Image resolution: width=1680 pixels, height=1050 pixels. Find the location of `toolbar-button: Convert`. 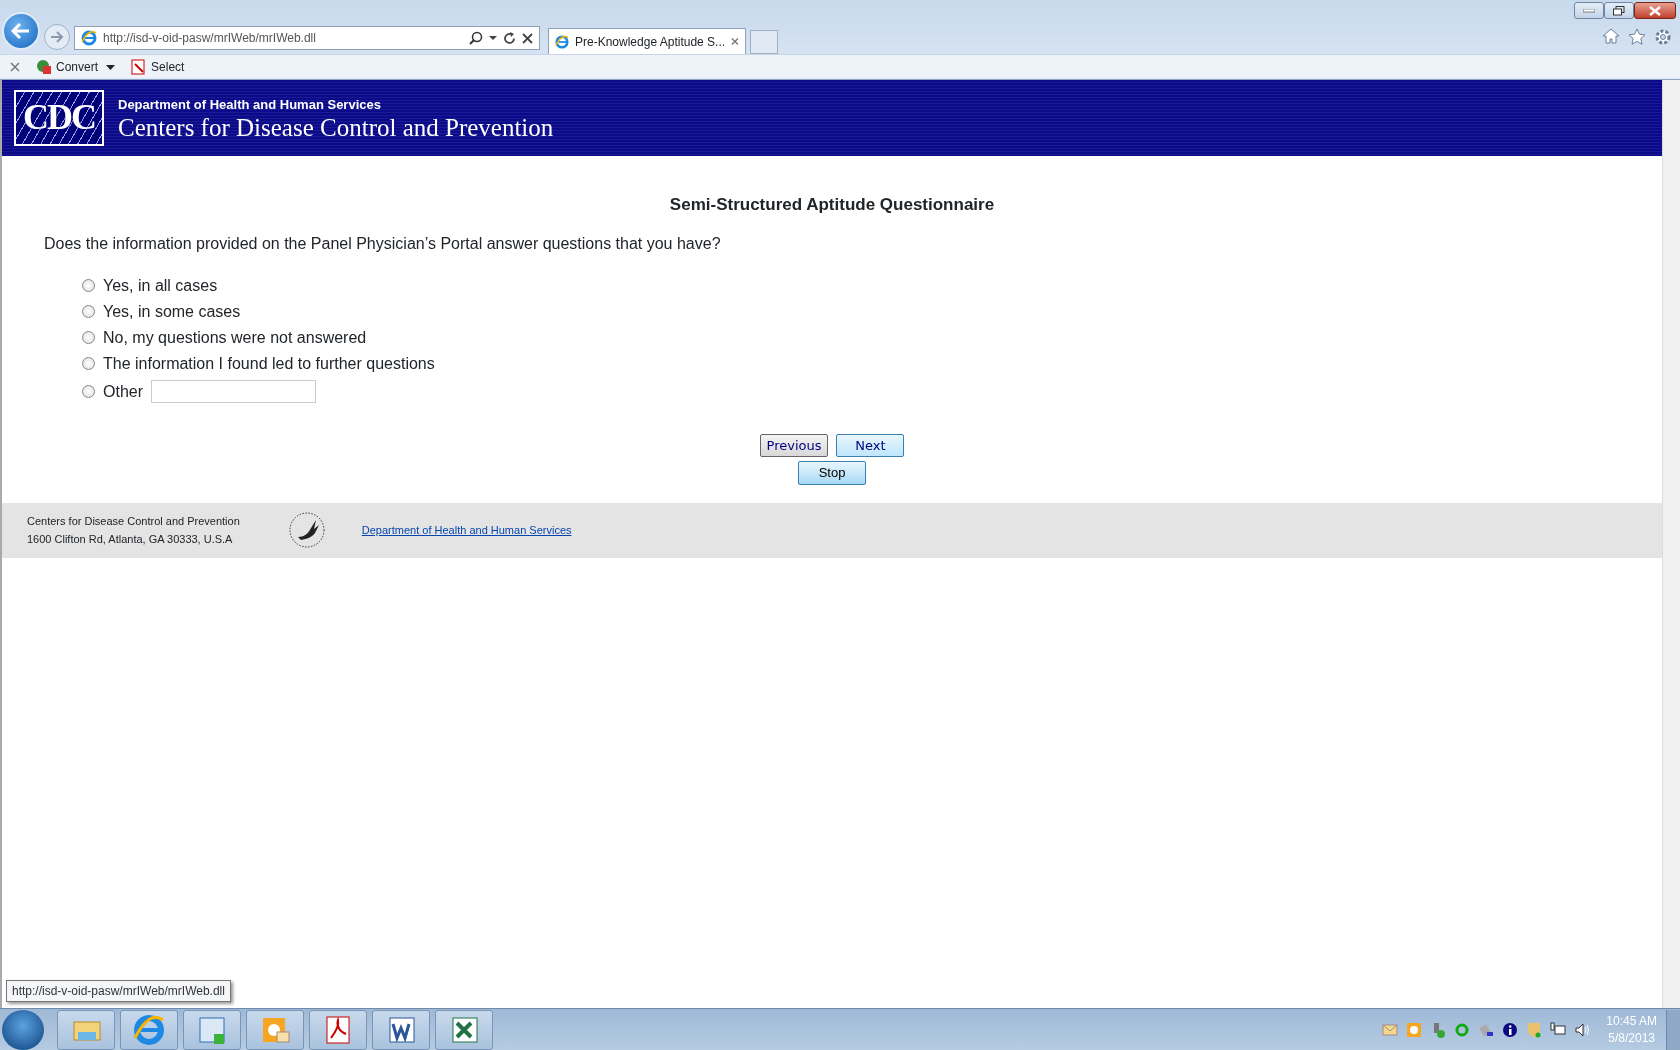

toolbar-button: Convert is located at coordinates (67, 66).